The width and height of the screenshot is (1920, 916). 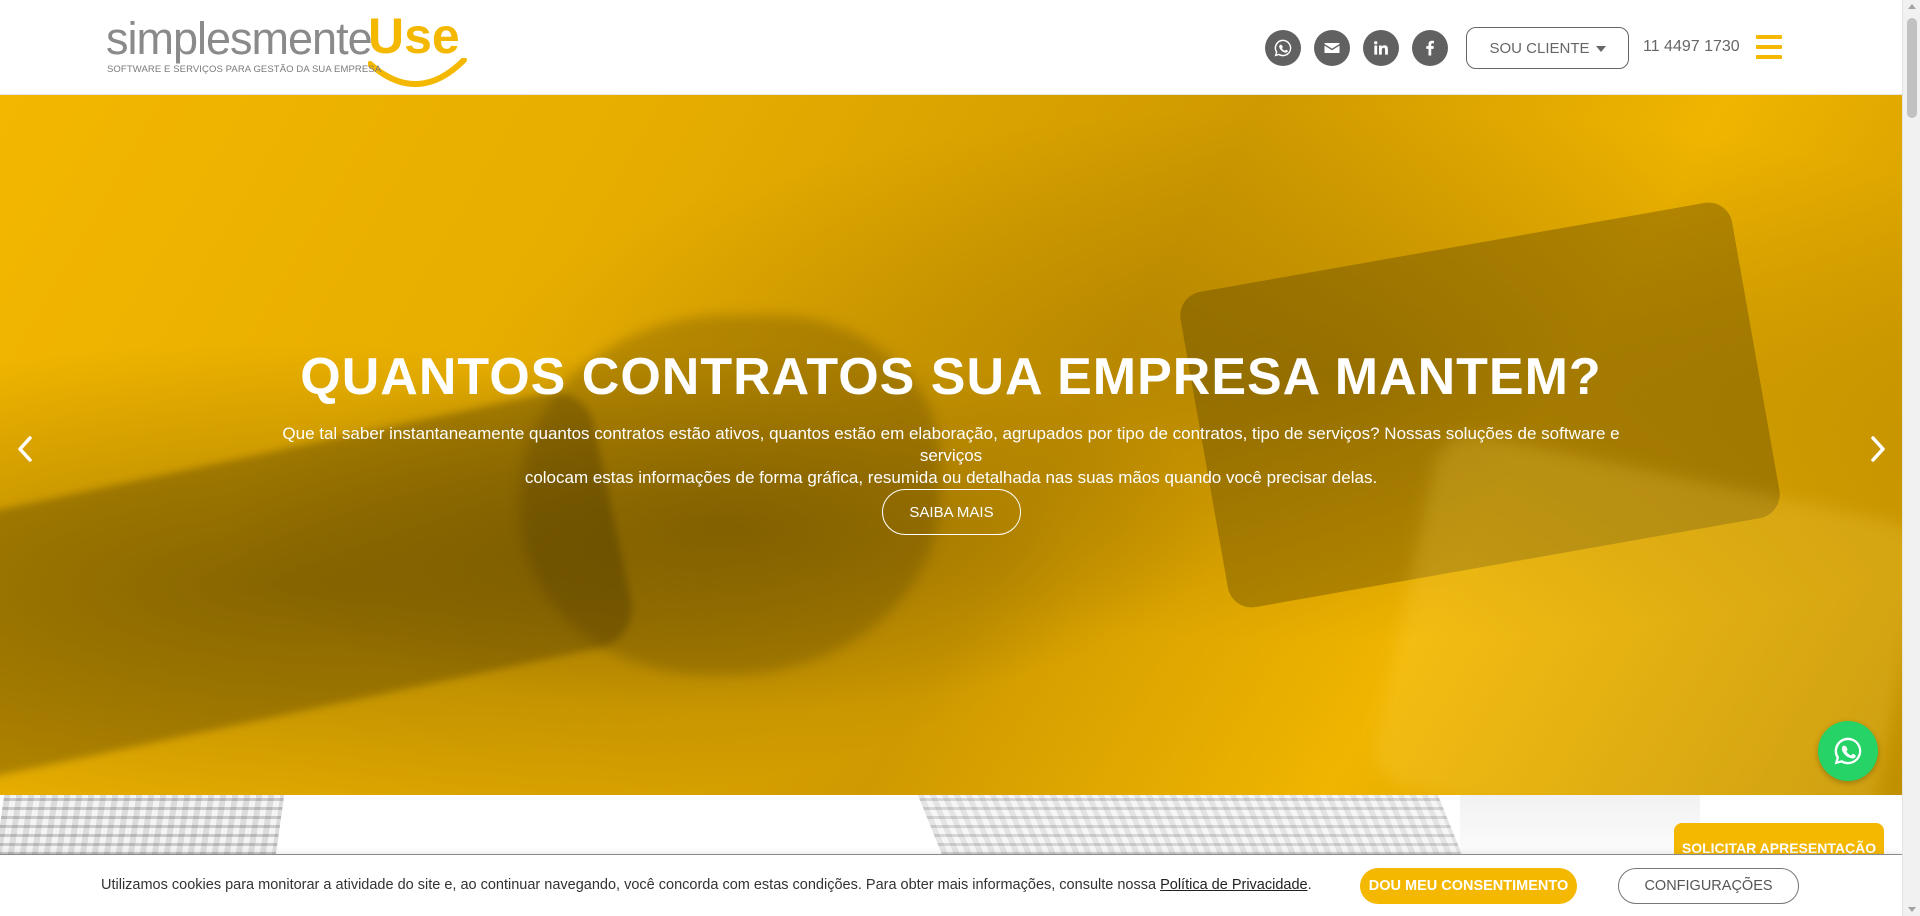 I want to click on client-area-dropdown: SOU CLIENTE, so click(x=1547, y=48).